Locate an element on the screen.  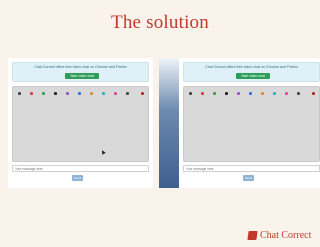
brand-logo: Chat Correct is located at coordinates (281, 236).